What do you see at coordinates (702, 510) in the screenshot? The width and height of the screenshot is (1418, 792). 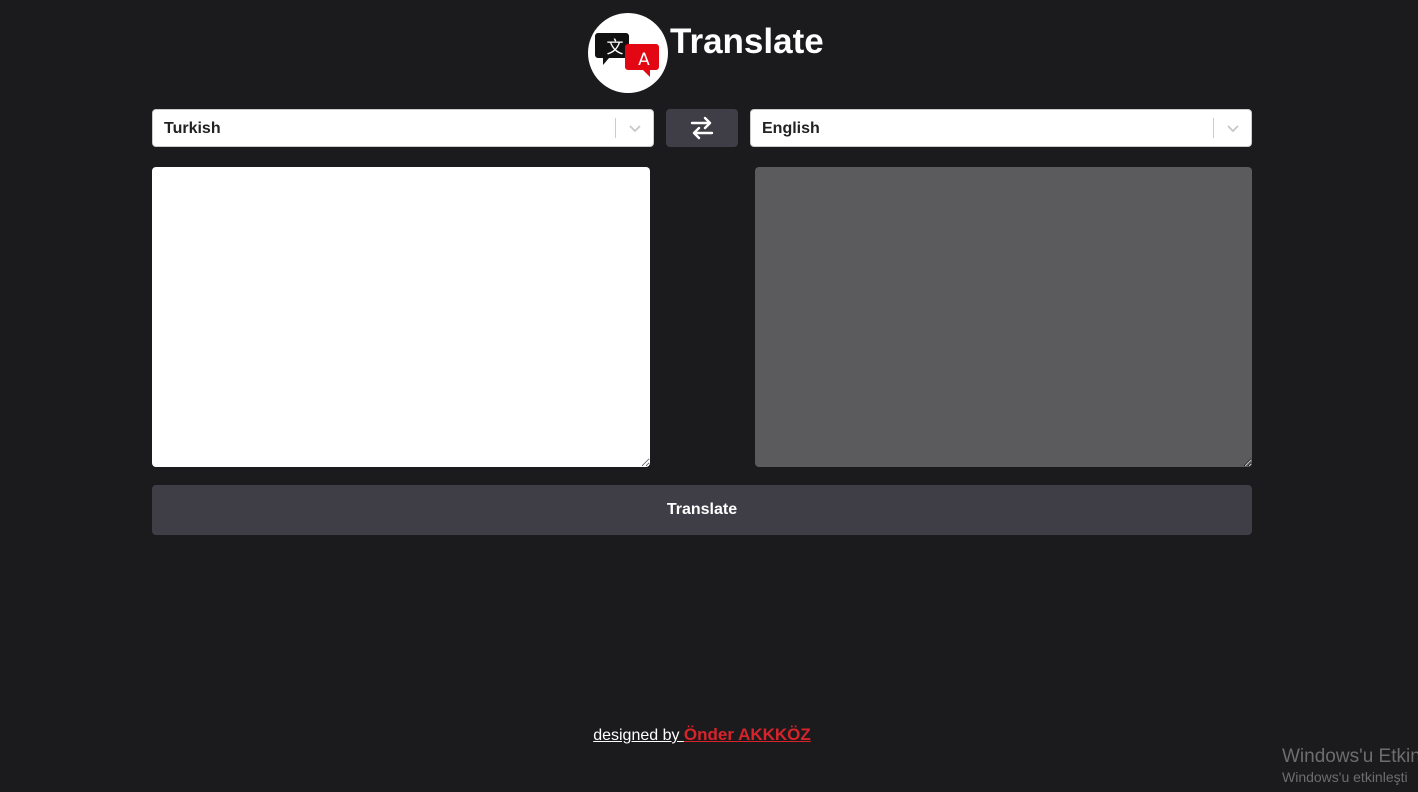 I see `translate-button: Translate` at bounding box center [702, 510].